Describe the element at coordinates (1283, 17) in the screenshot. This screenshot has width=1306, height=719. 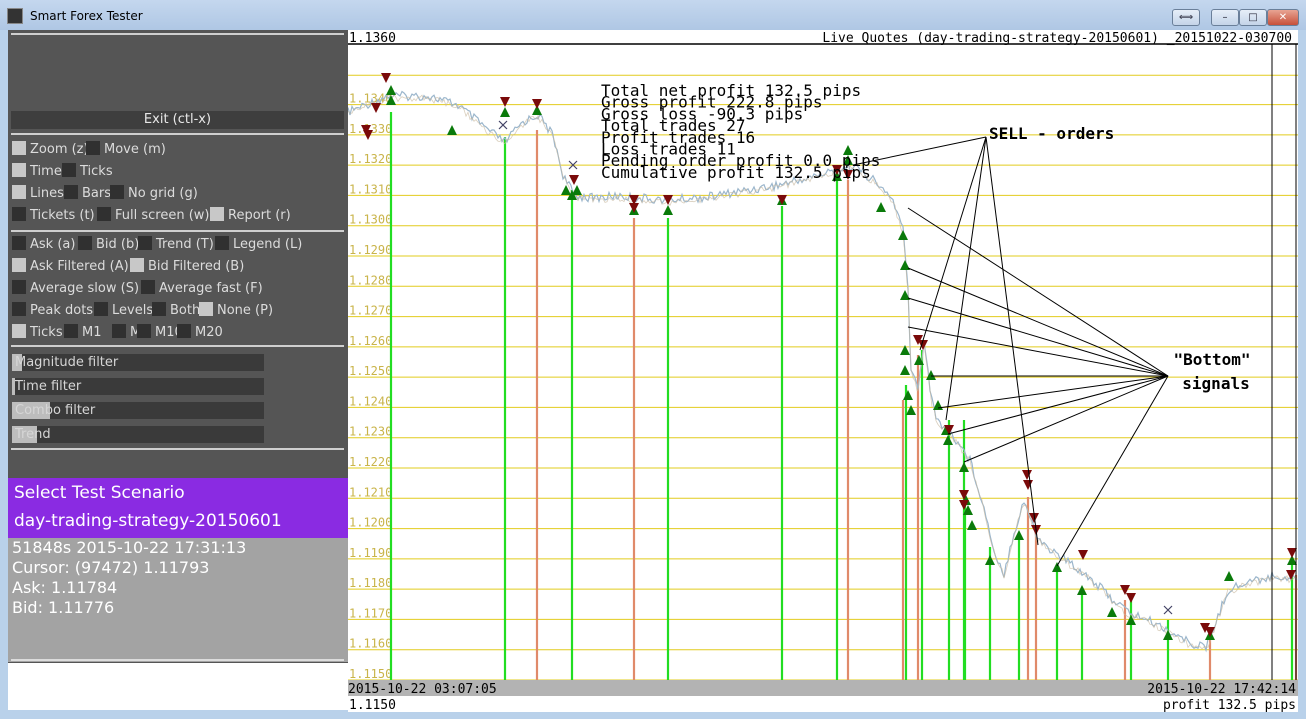
I see `close-button: ✕` at that location.